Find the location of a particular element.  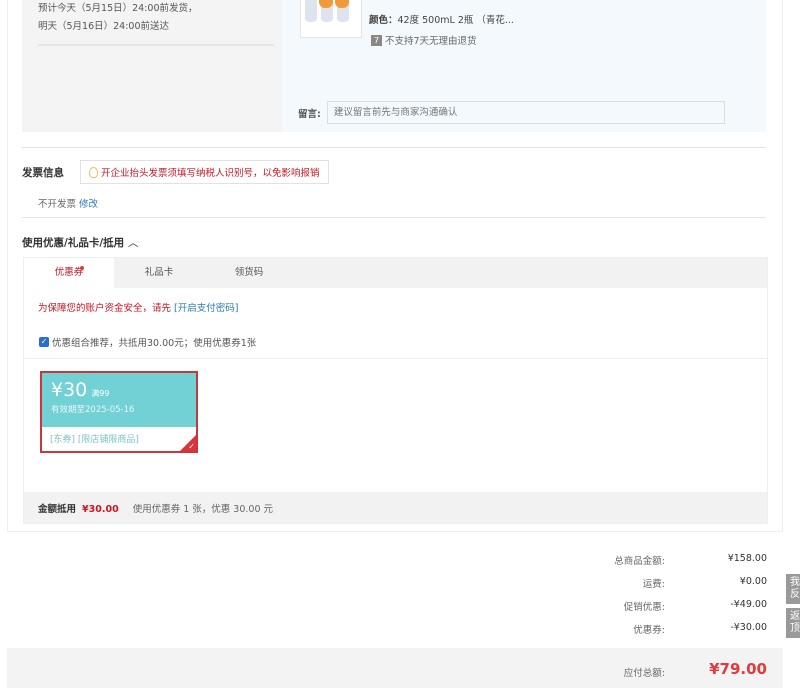

invoice-value: 不开发票 修改 is located at coordinates (68, 203).